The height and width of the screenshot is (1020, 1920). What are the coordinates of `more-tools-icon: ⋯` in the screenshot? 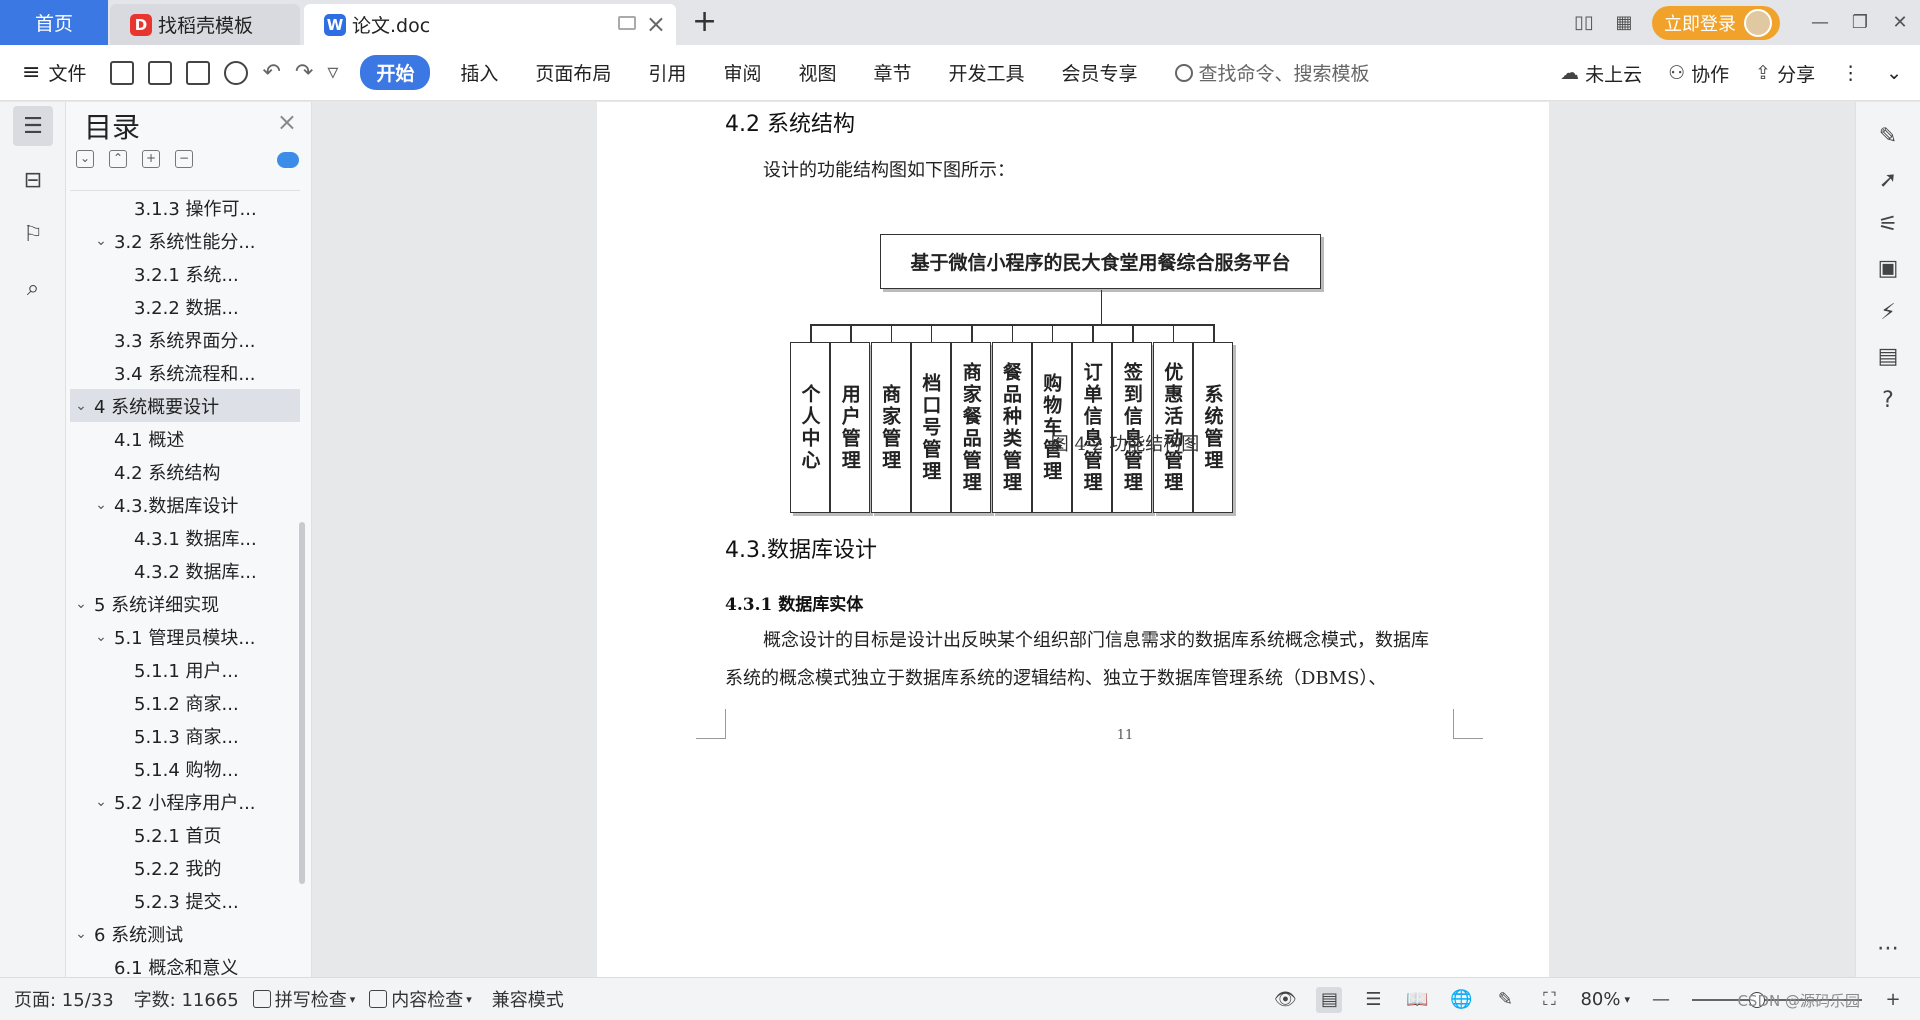 It's located at (1888, 948).